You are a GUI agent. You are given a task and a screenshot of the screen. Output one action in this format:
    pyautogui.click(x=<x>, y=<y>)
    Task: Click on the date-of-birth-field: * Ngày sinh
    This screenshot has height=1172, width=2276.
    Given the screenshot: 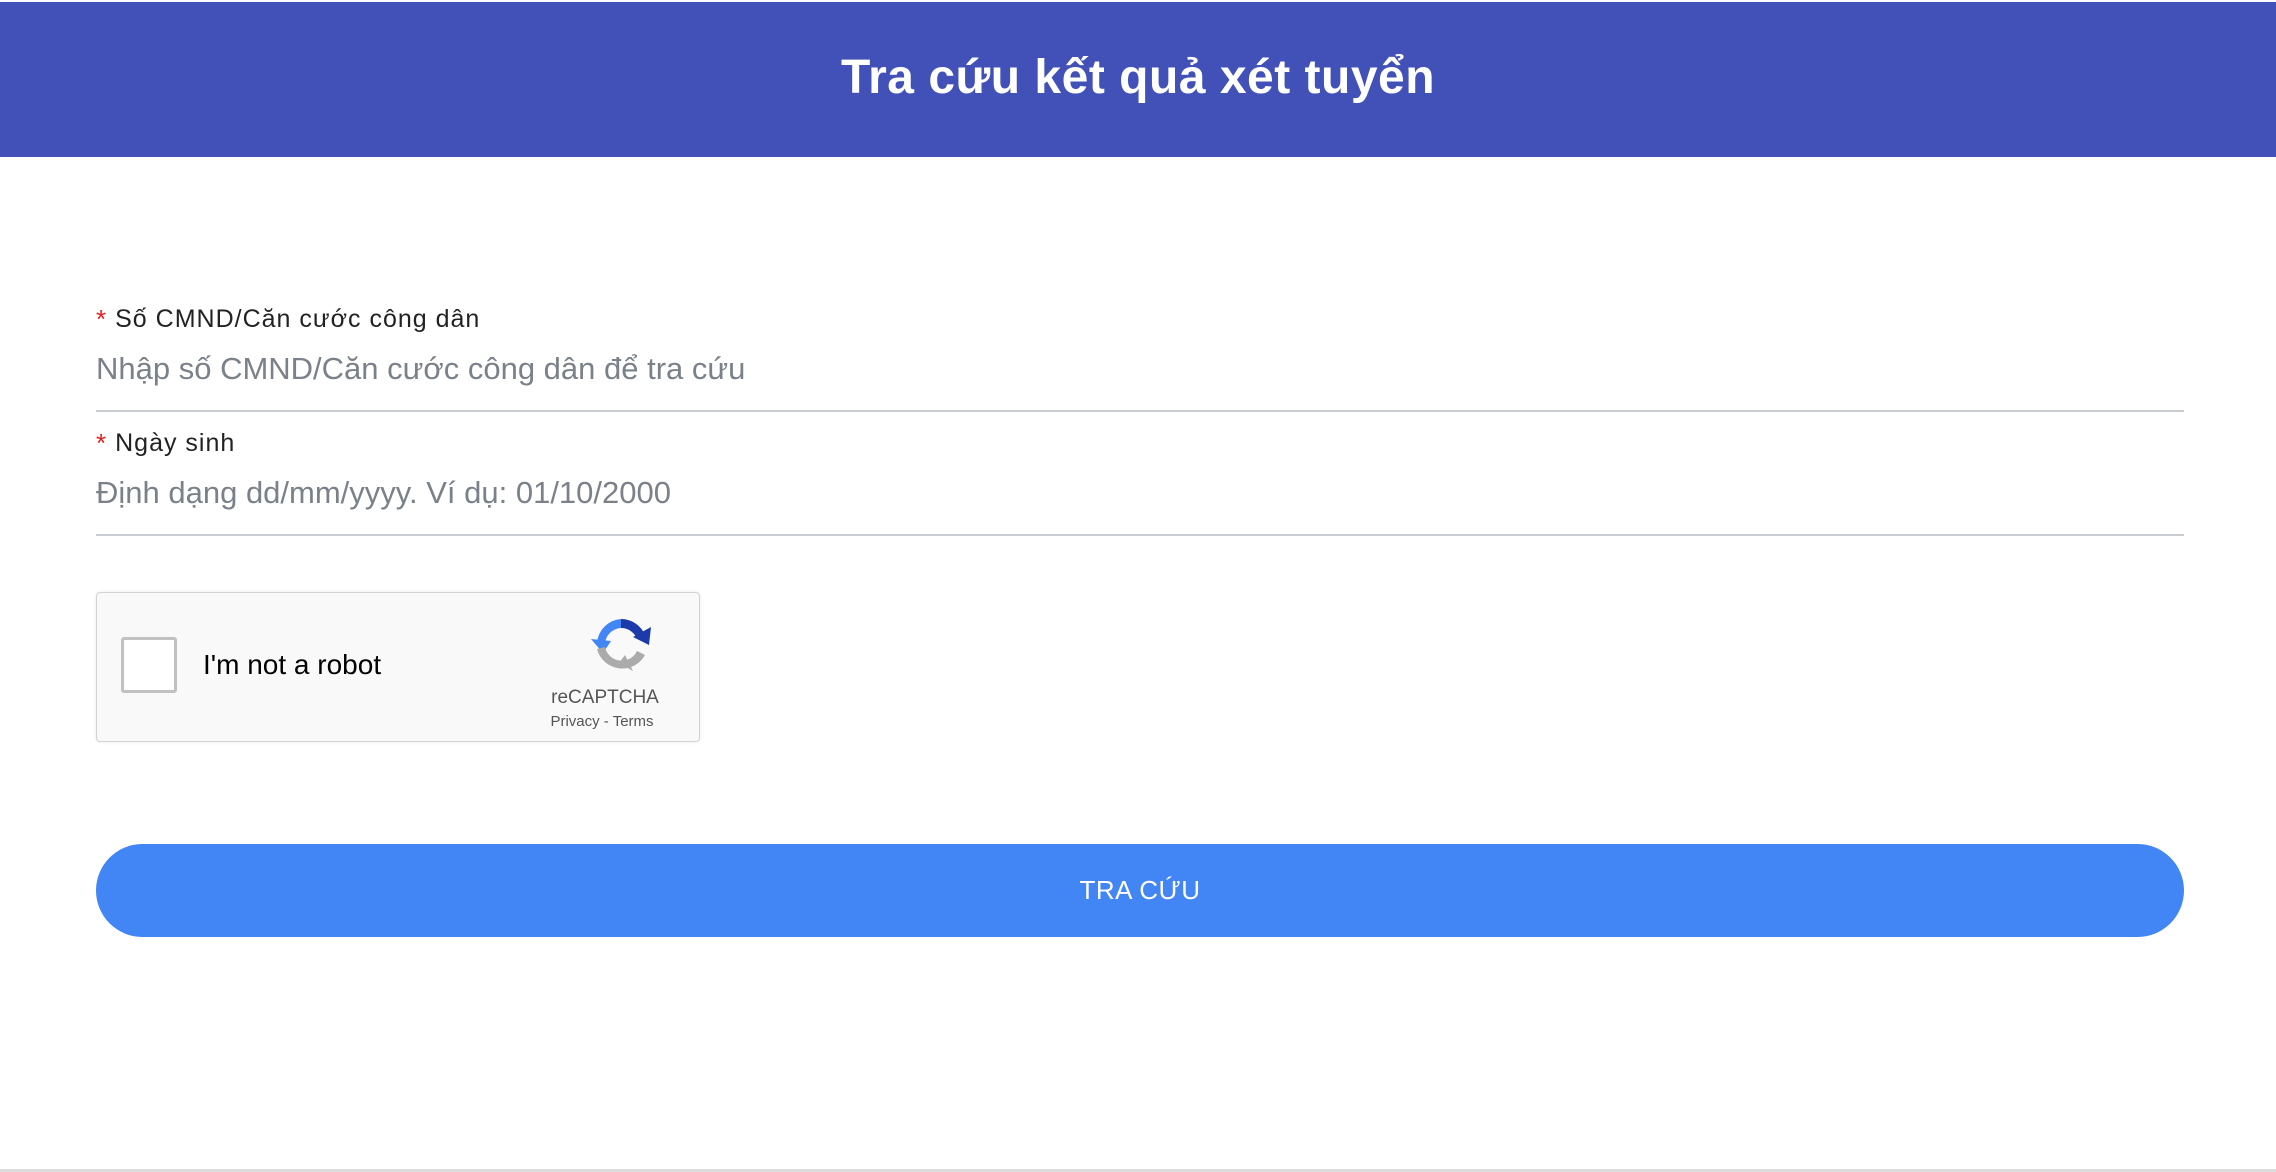 What is the action you would take?
    pyautogui.click(x=1140, y=480)
    